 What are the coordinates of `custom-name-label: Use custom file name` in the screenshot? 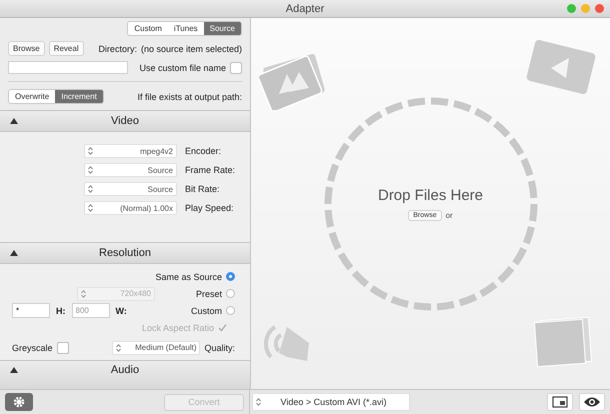 It's located at (182, 67).